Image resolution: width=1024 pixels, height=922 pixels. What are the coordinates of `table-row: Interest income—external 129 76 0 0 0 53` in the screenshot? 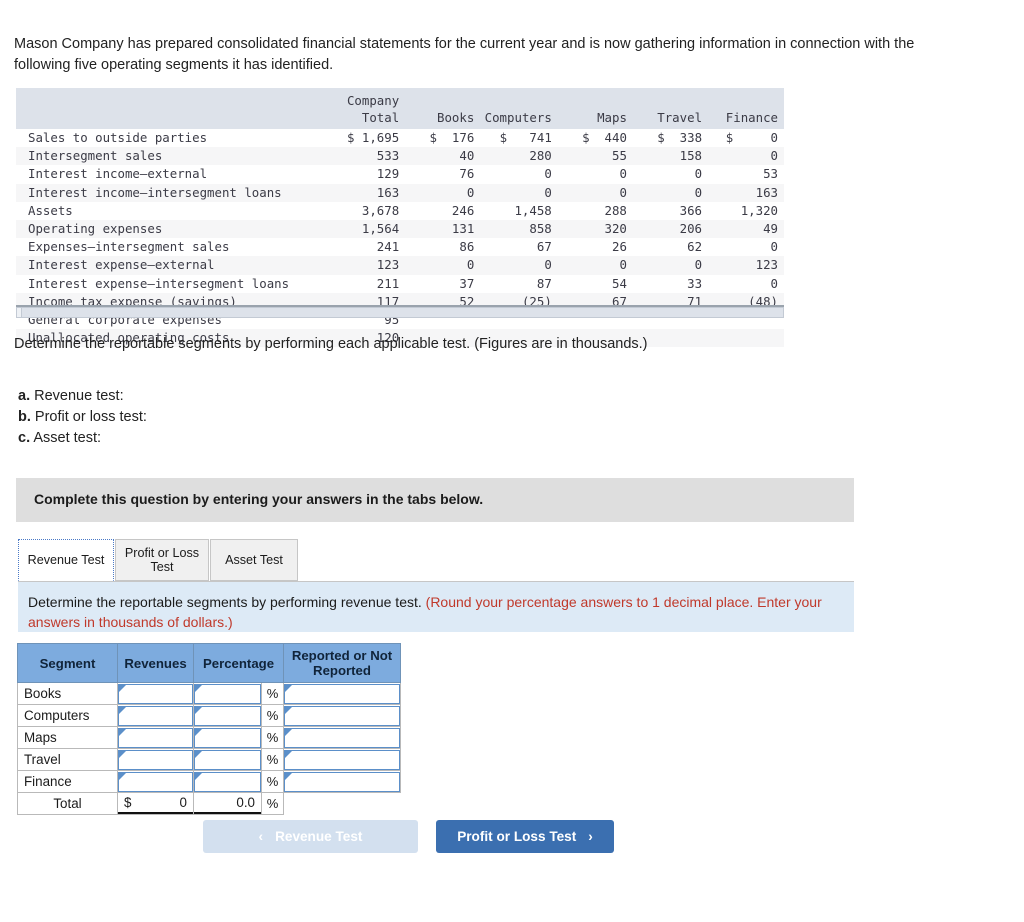 It's located at (400, 174).